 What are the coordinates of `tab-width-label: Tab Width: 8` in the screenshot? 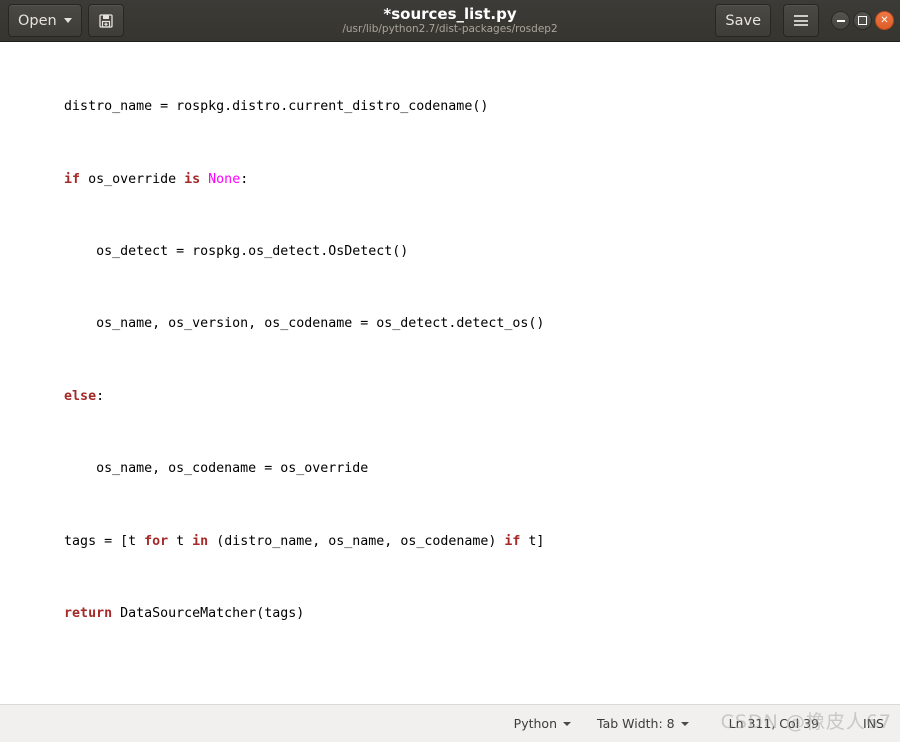 It's located at (636, 723).